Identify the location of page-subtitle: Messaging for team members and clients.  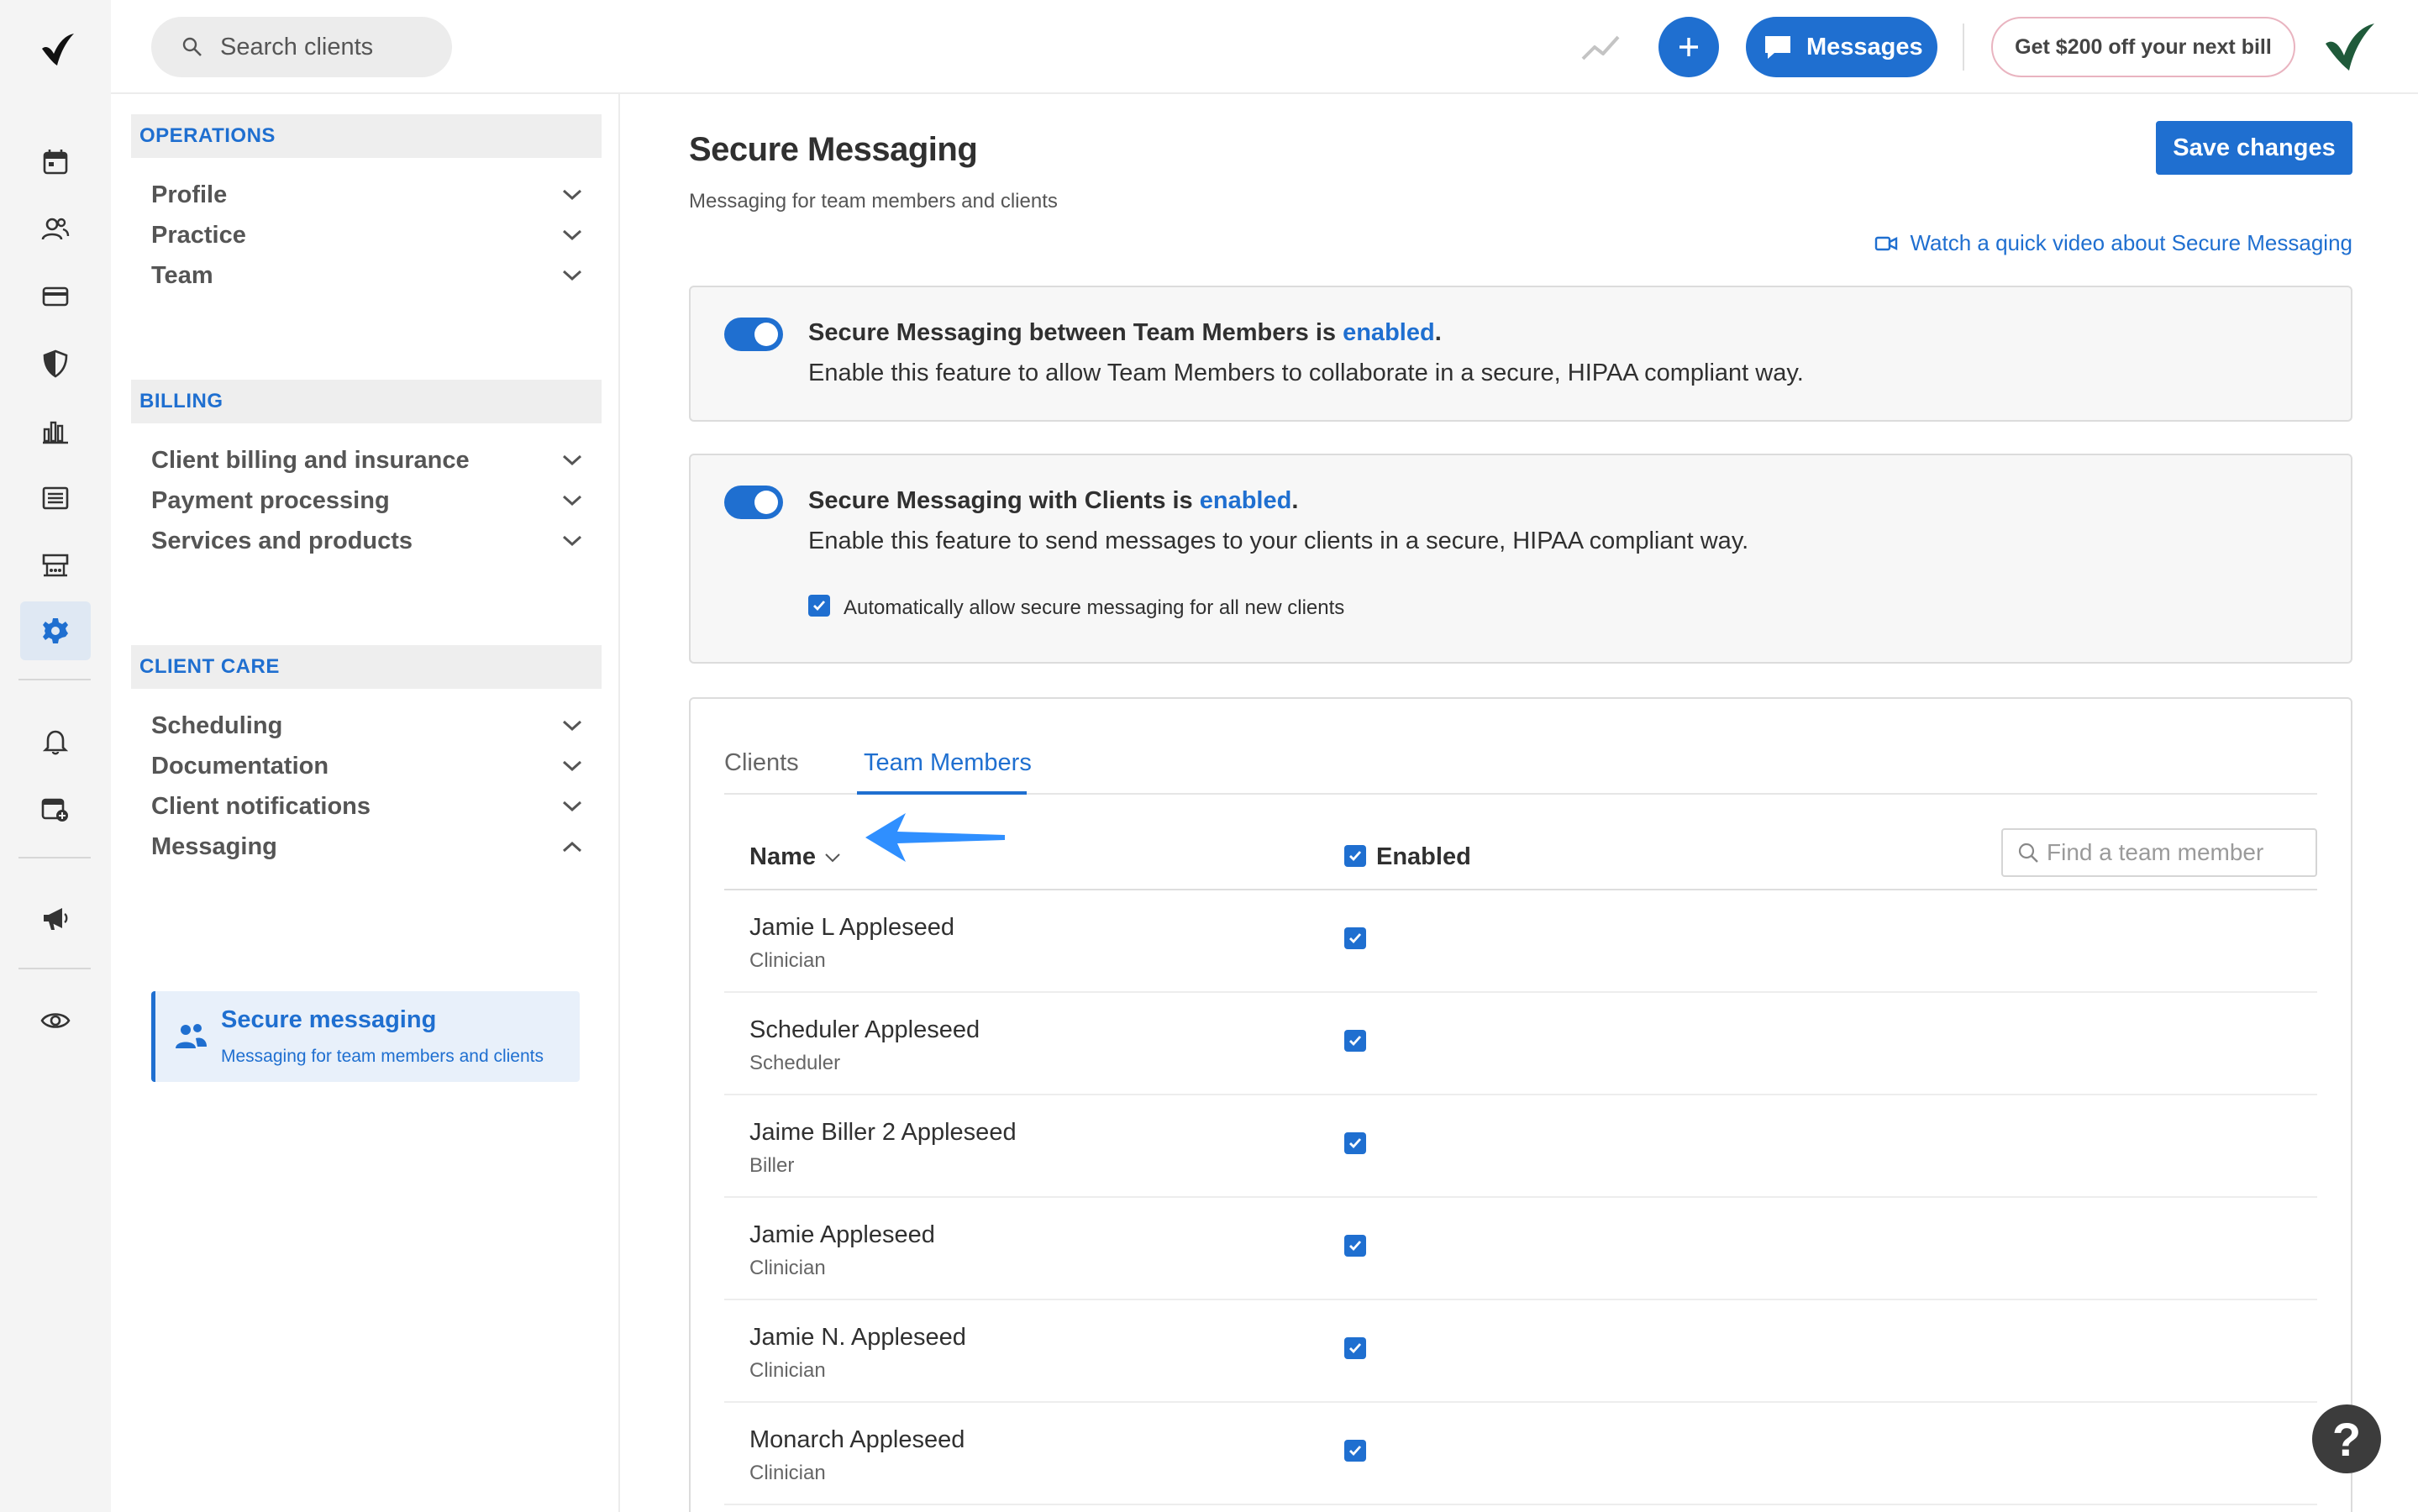
(874, 201).